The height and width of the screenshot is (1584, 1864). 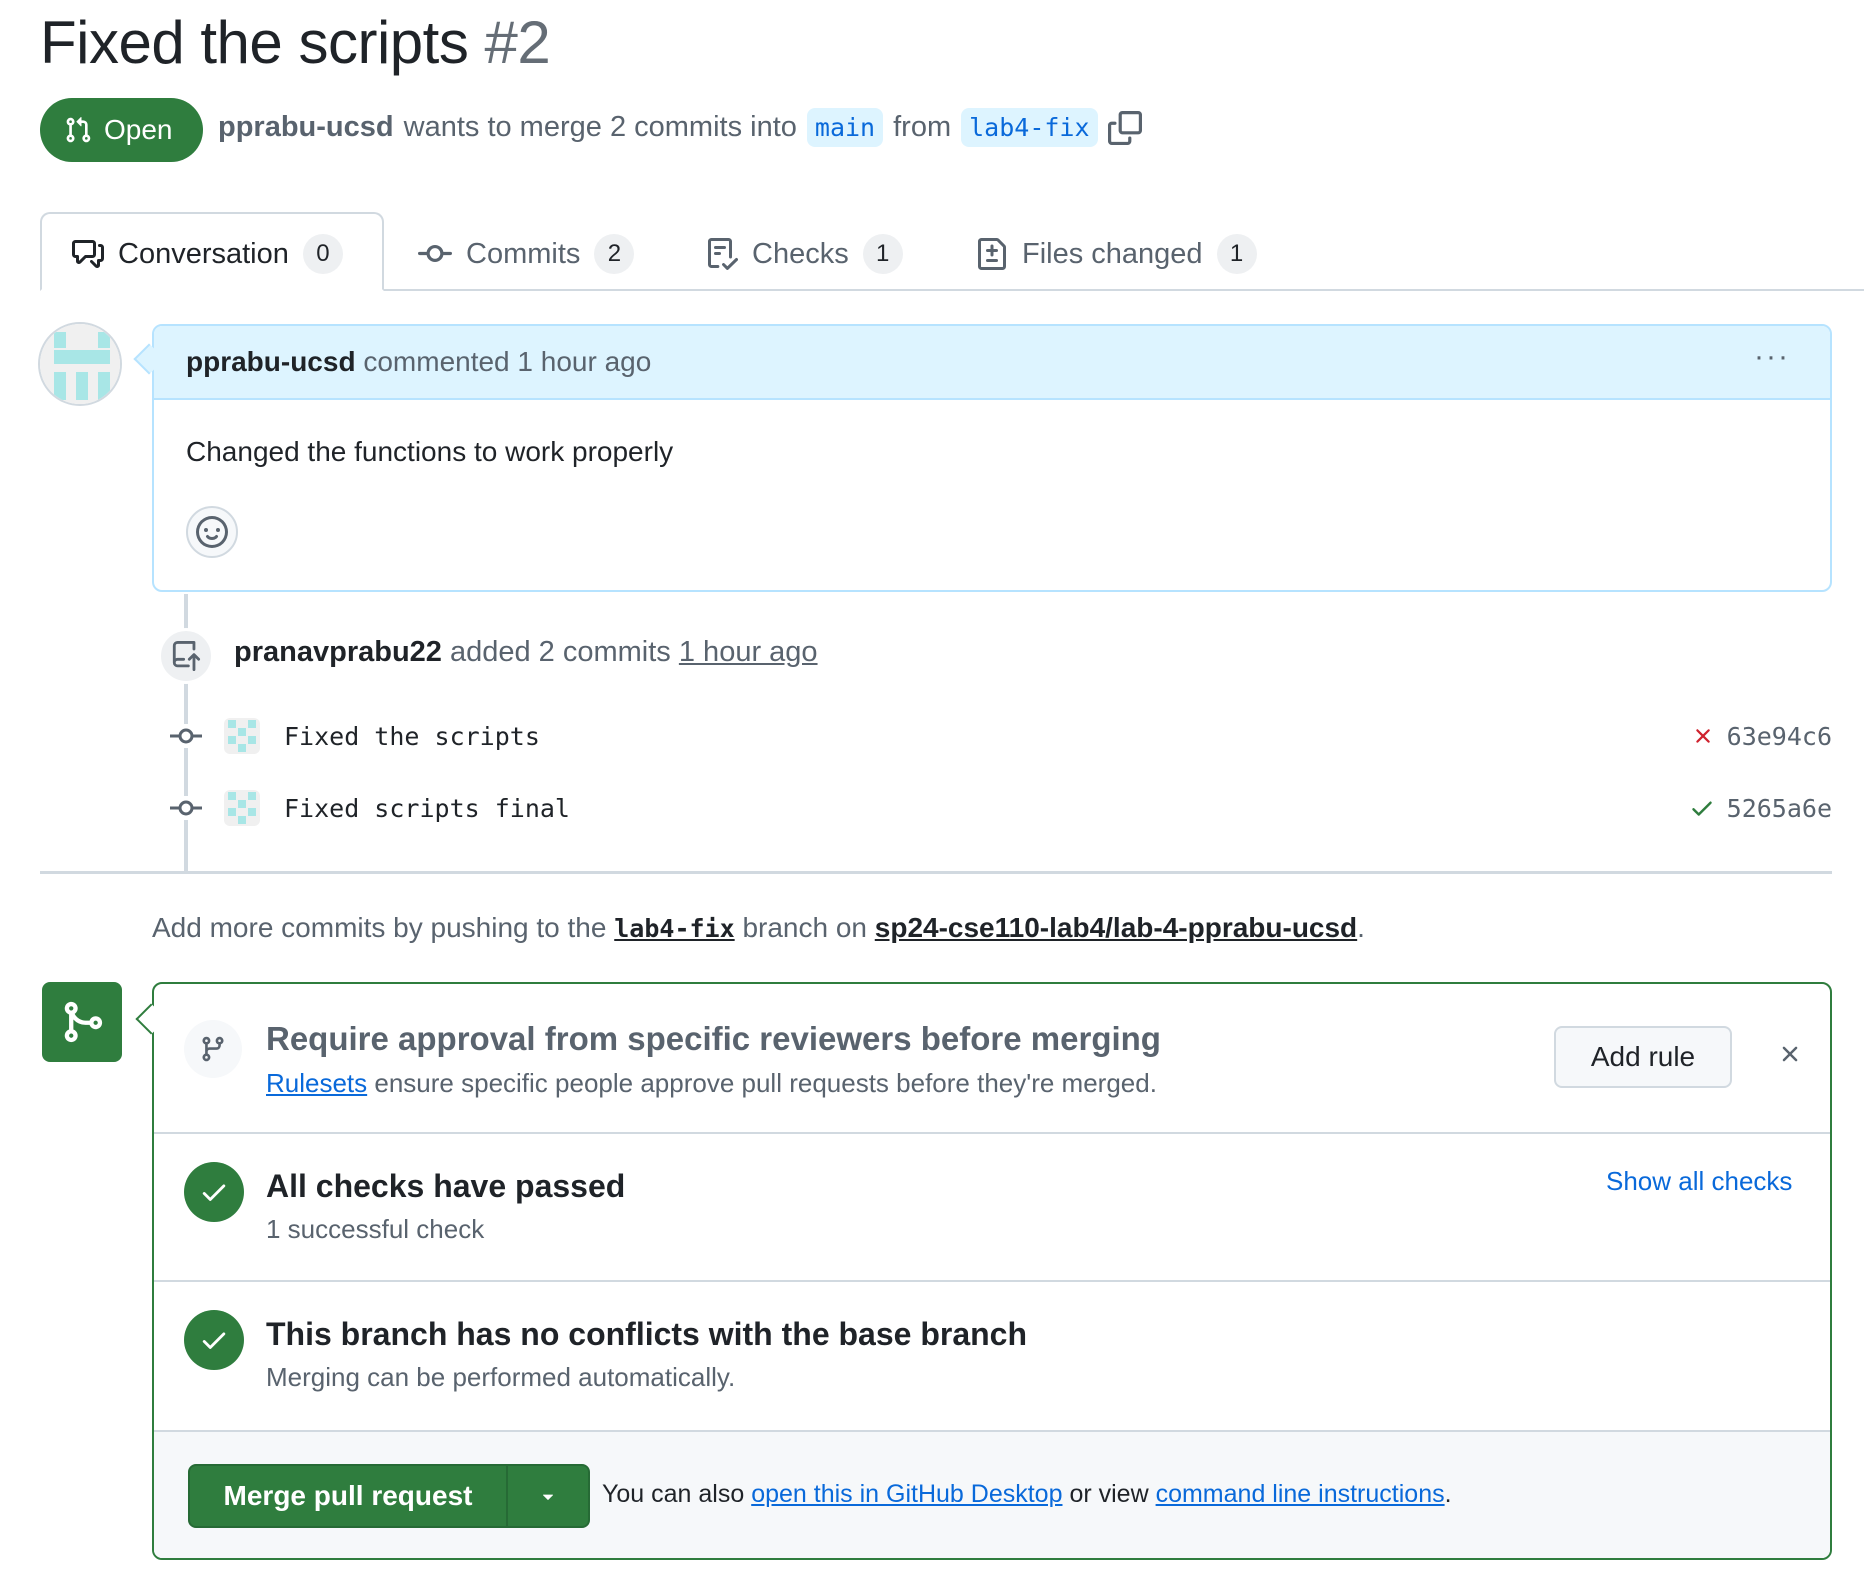 I want to click on command-line-instructions-link: command line instructions, so click(x=1300, y=1494).